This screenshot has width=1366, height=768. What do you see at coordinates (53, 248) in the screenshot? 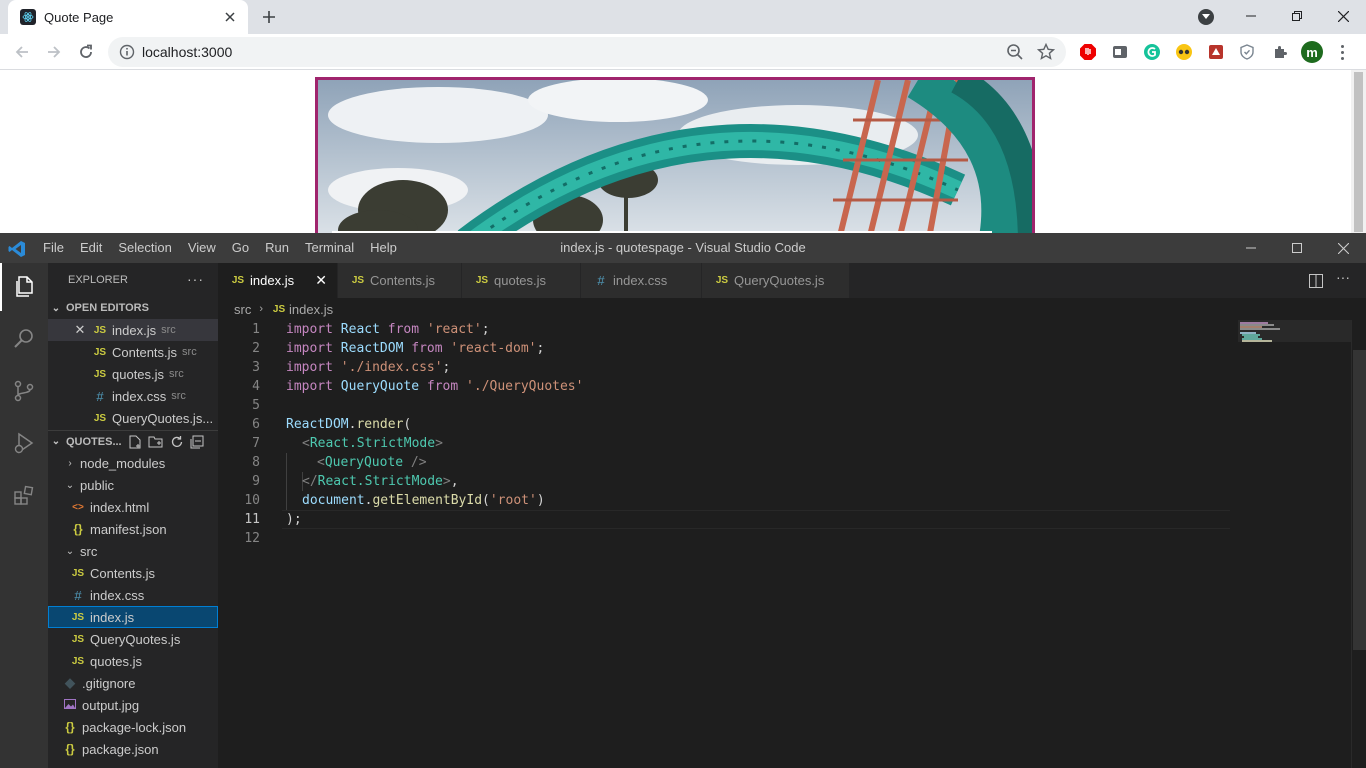
I see `menu-file: File` at bounding box center [53, 248].